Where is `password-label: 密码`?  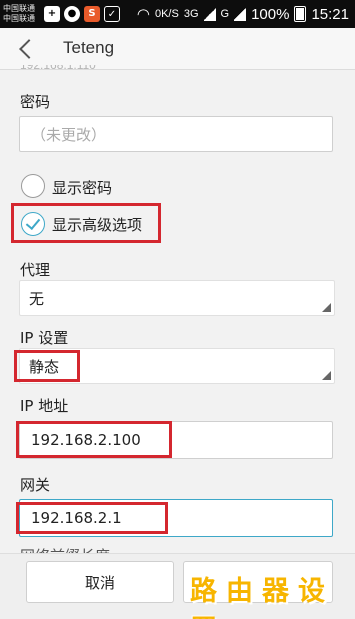 password-label: 密码 is located at coordinates (35, 102).